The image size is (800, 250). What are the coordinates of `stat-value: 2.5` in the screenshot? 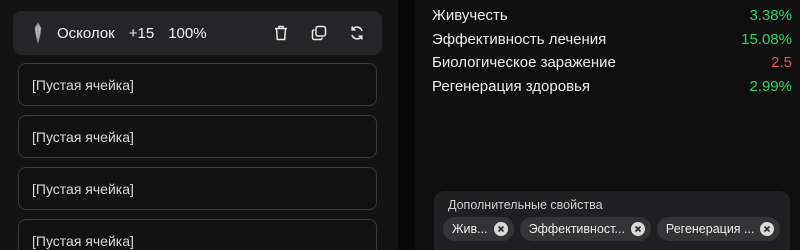 It's located at (781, 63).